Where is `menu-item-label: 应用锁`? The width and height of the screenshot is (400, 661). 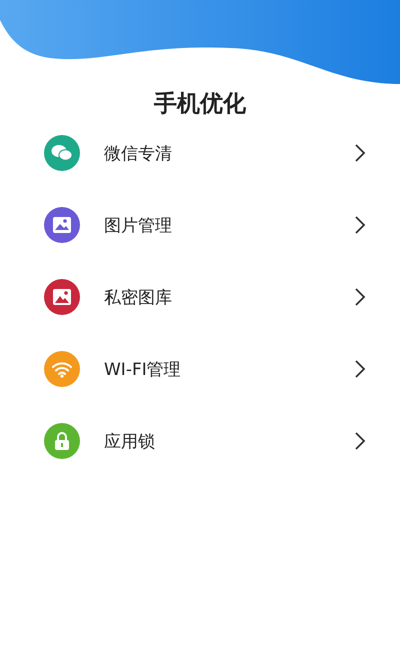
menu-item-label: 应用锁 is located at coordinates (229, 441).